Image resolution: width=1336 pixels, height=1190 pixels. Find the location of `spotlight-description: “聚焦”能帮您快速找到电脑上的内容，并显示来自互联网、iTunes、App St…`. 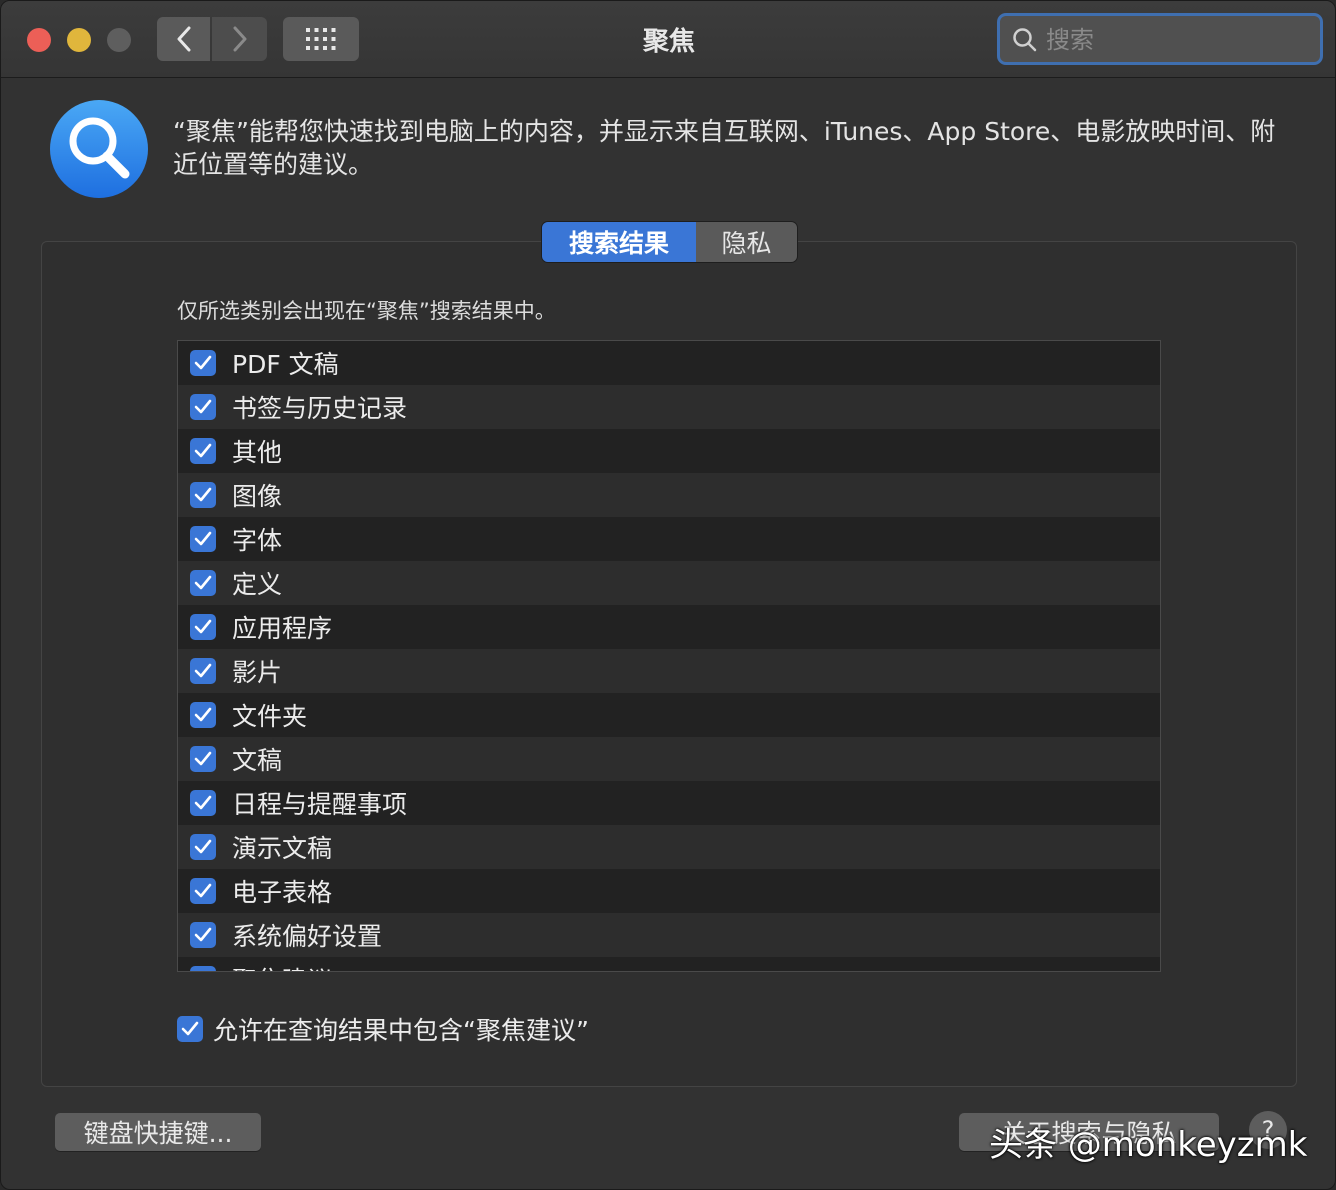

spotlight-description: “聚焦”能帮您快速找到电脑上的内容，并显示来自互联网、iTunes、App St… is located at coordinates (724, 148).